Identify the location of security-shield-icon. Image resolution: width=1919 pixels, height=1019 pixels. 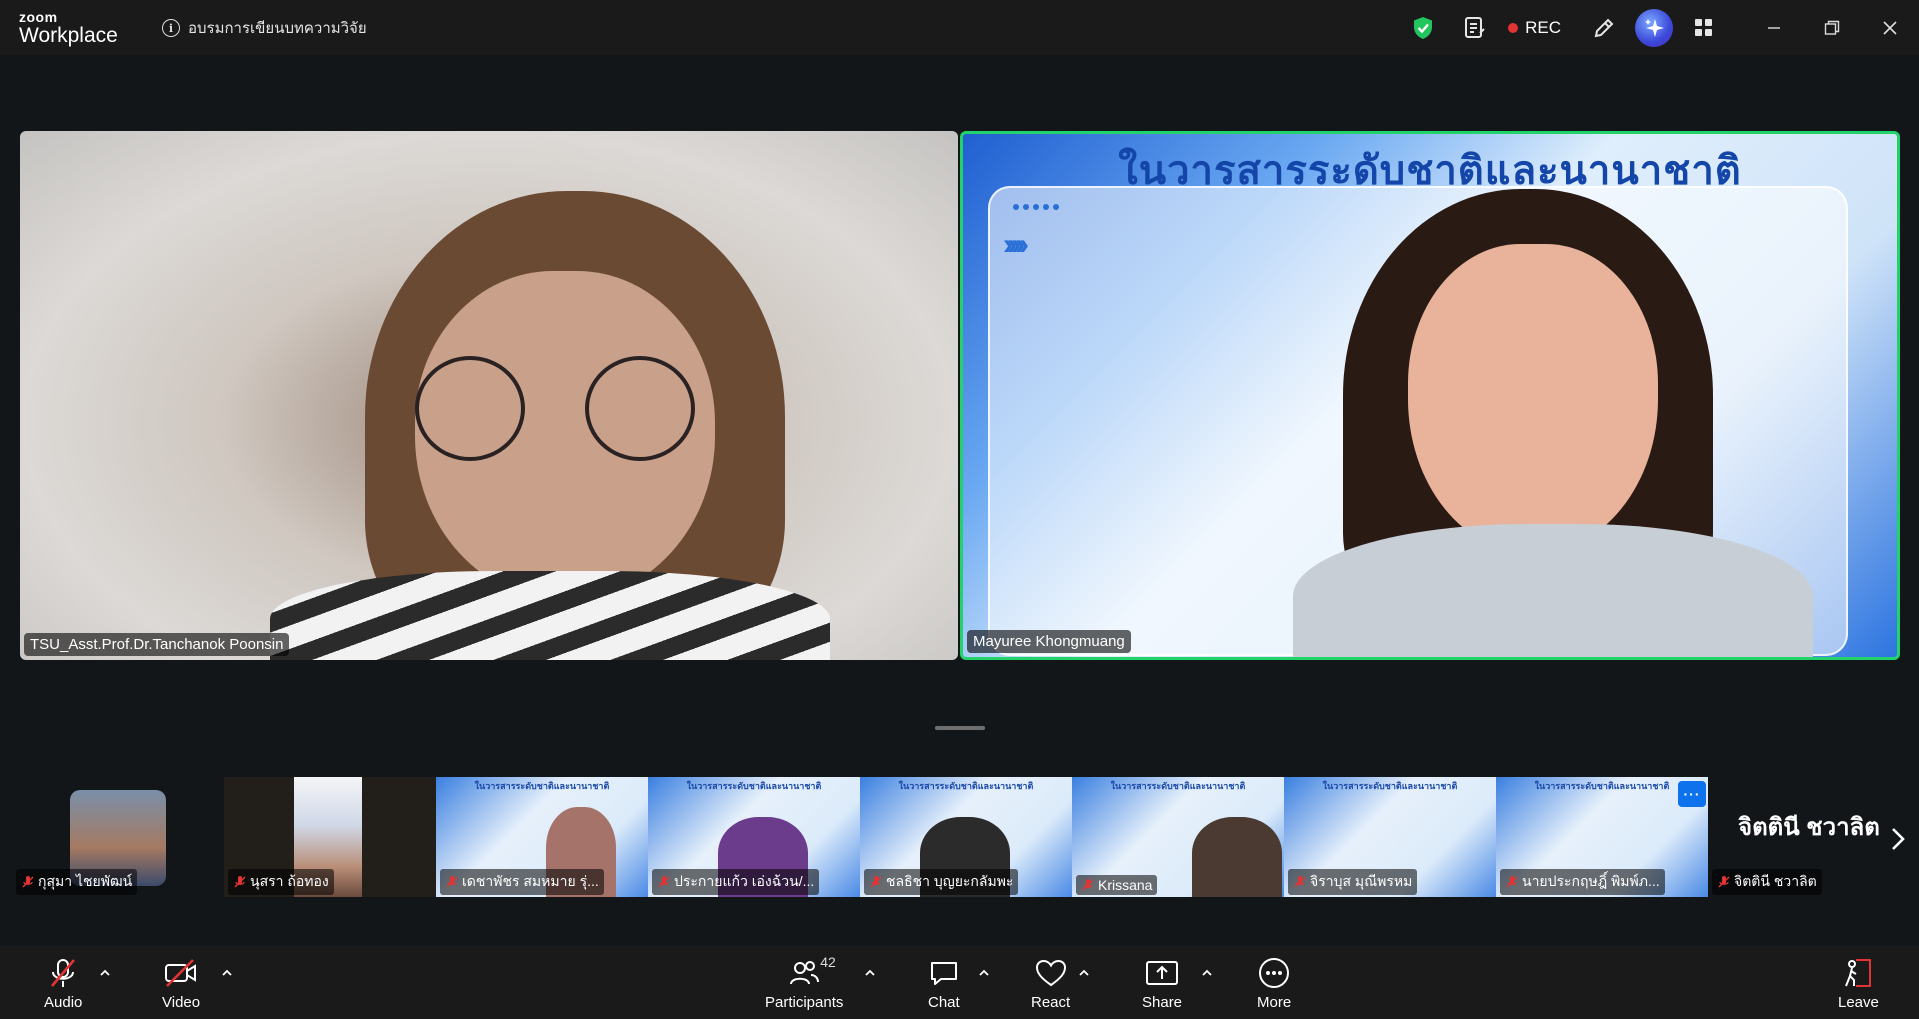
(1423, 28).